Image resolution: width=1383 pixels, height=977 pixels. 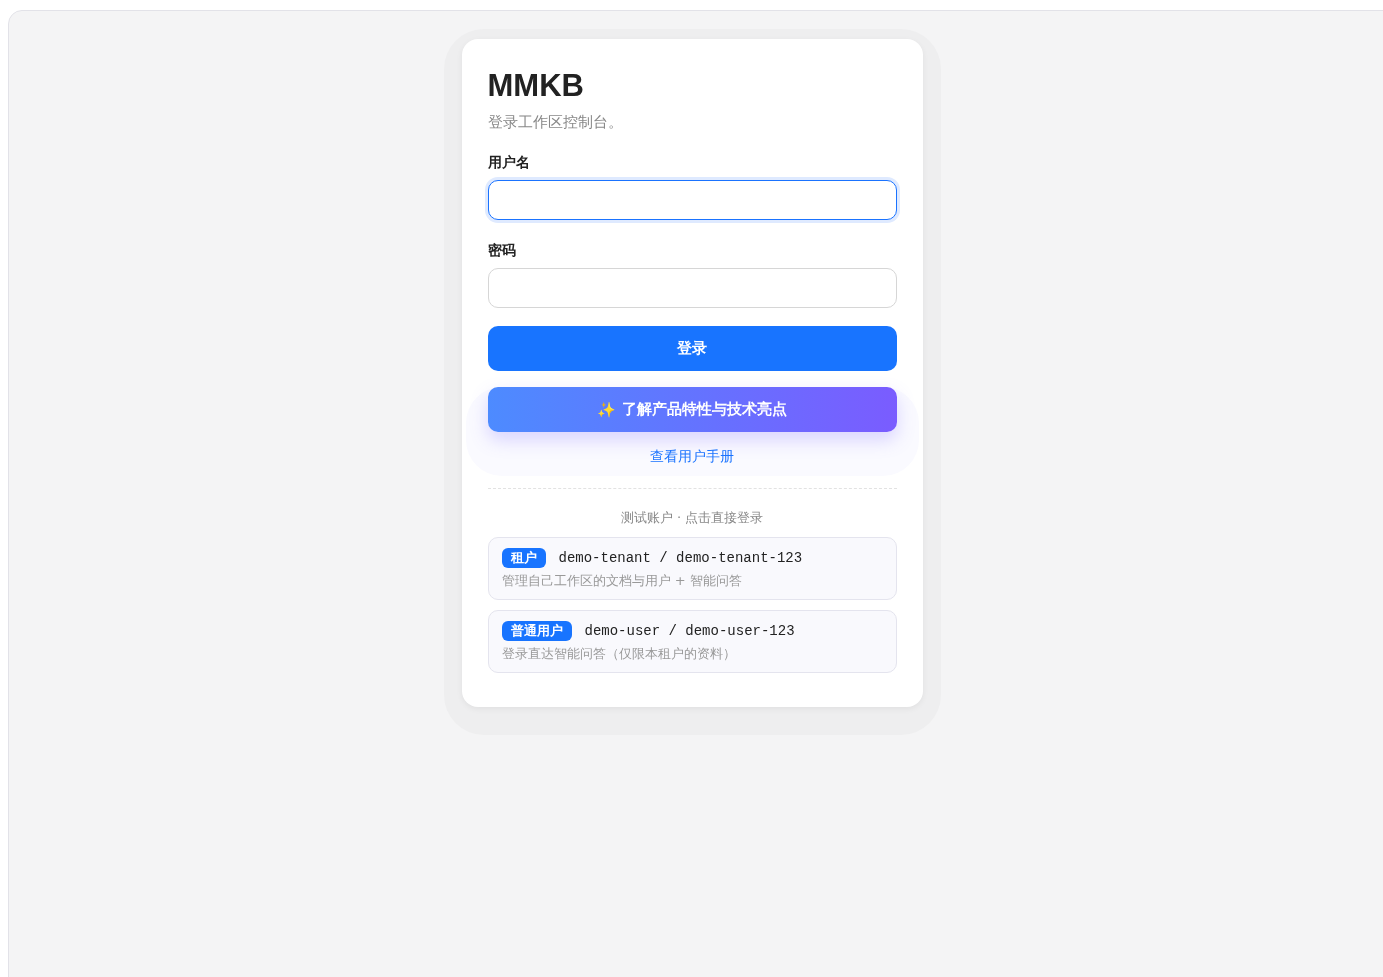 I want to click on subtitle: 登录工作区控制台。, so click(x=555, y=122).